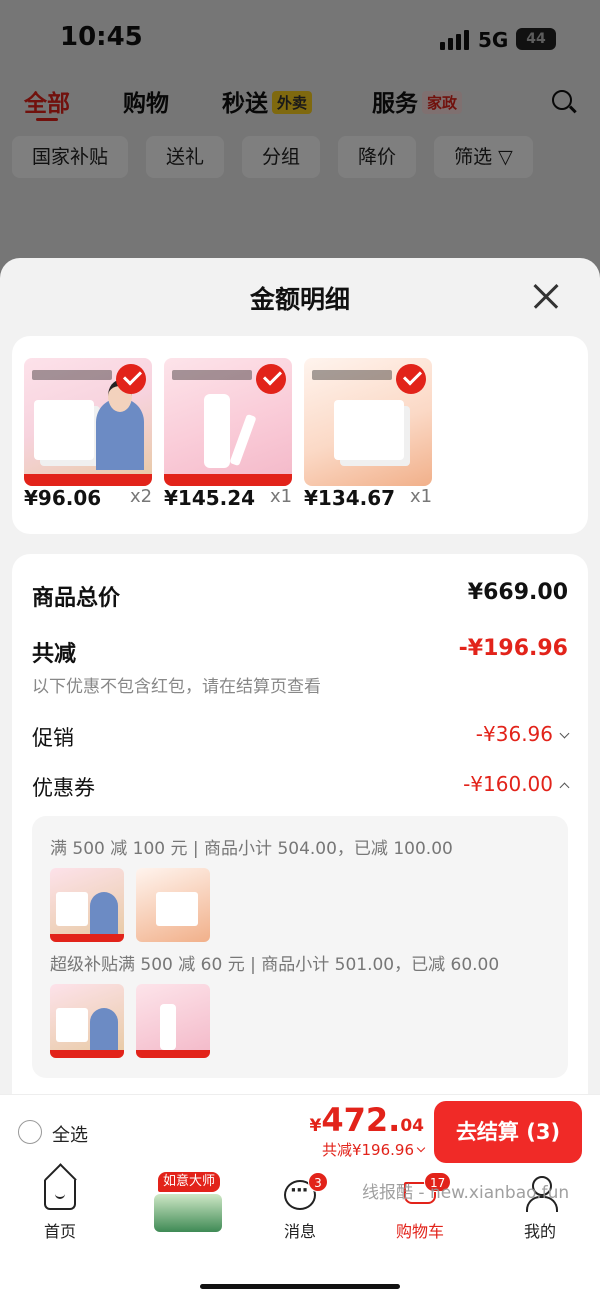 This screenshot has height=1298, width=600. What do you see at coordinates (315, 1126) in the screenshot?
I see `total-currency: ¥` at bounding box center [315, 1126].